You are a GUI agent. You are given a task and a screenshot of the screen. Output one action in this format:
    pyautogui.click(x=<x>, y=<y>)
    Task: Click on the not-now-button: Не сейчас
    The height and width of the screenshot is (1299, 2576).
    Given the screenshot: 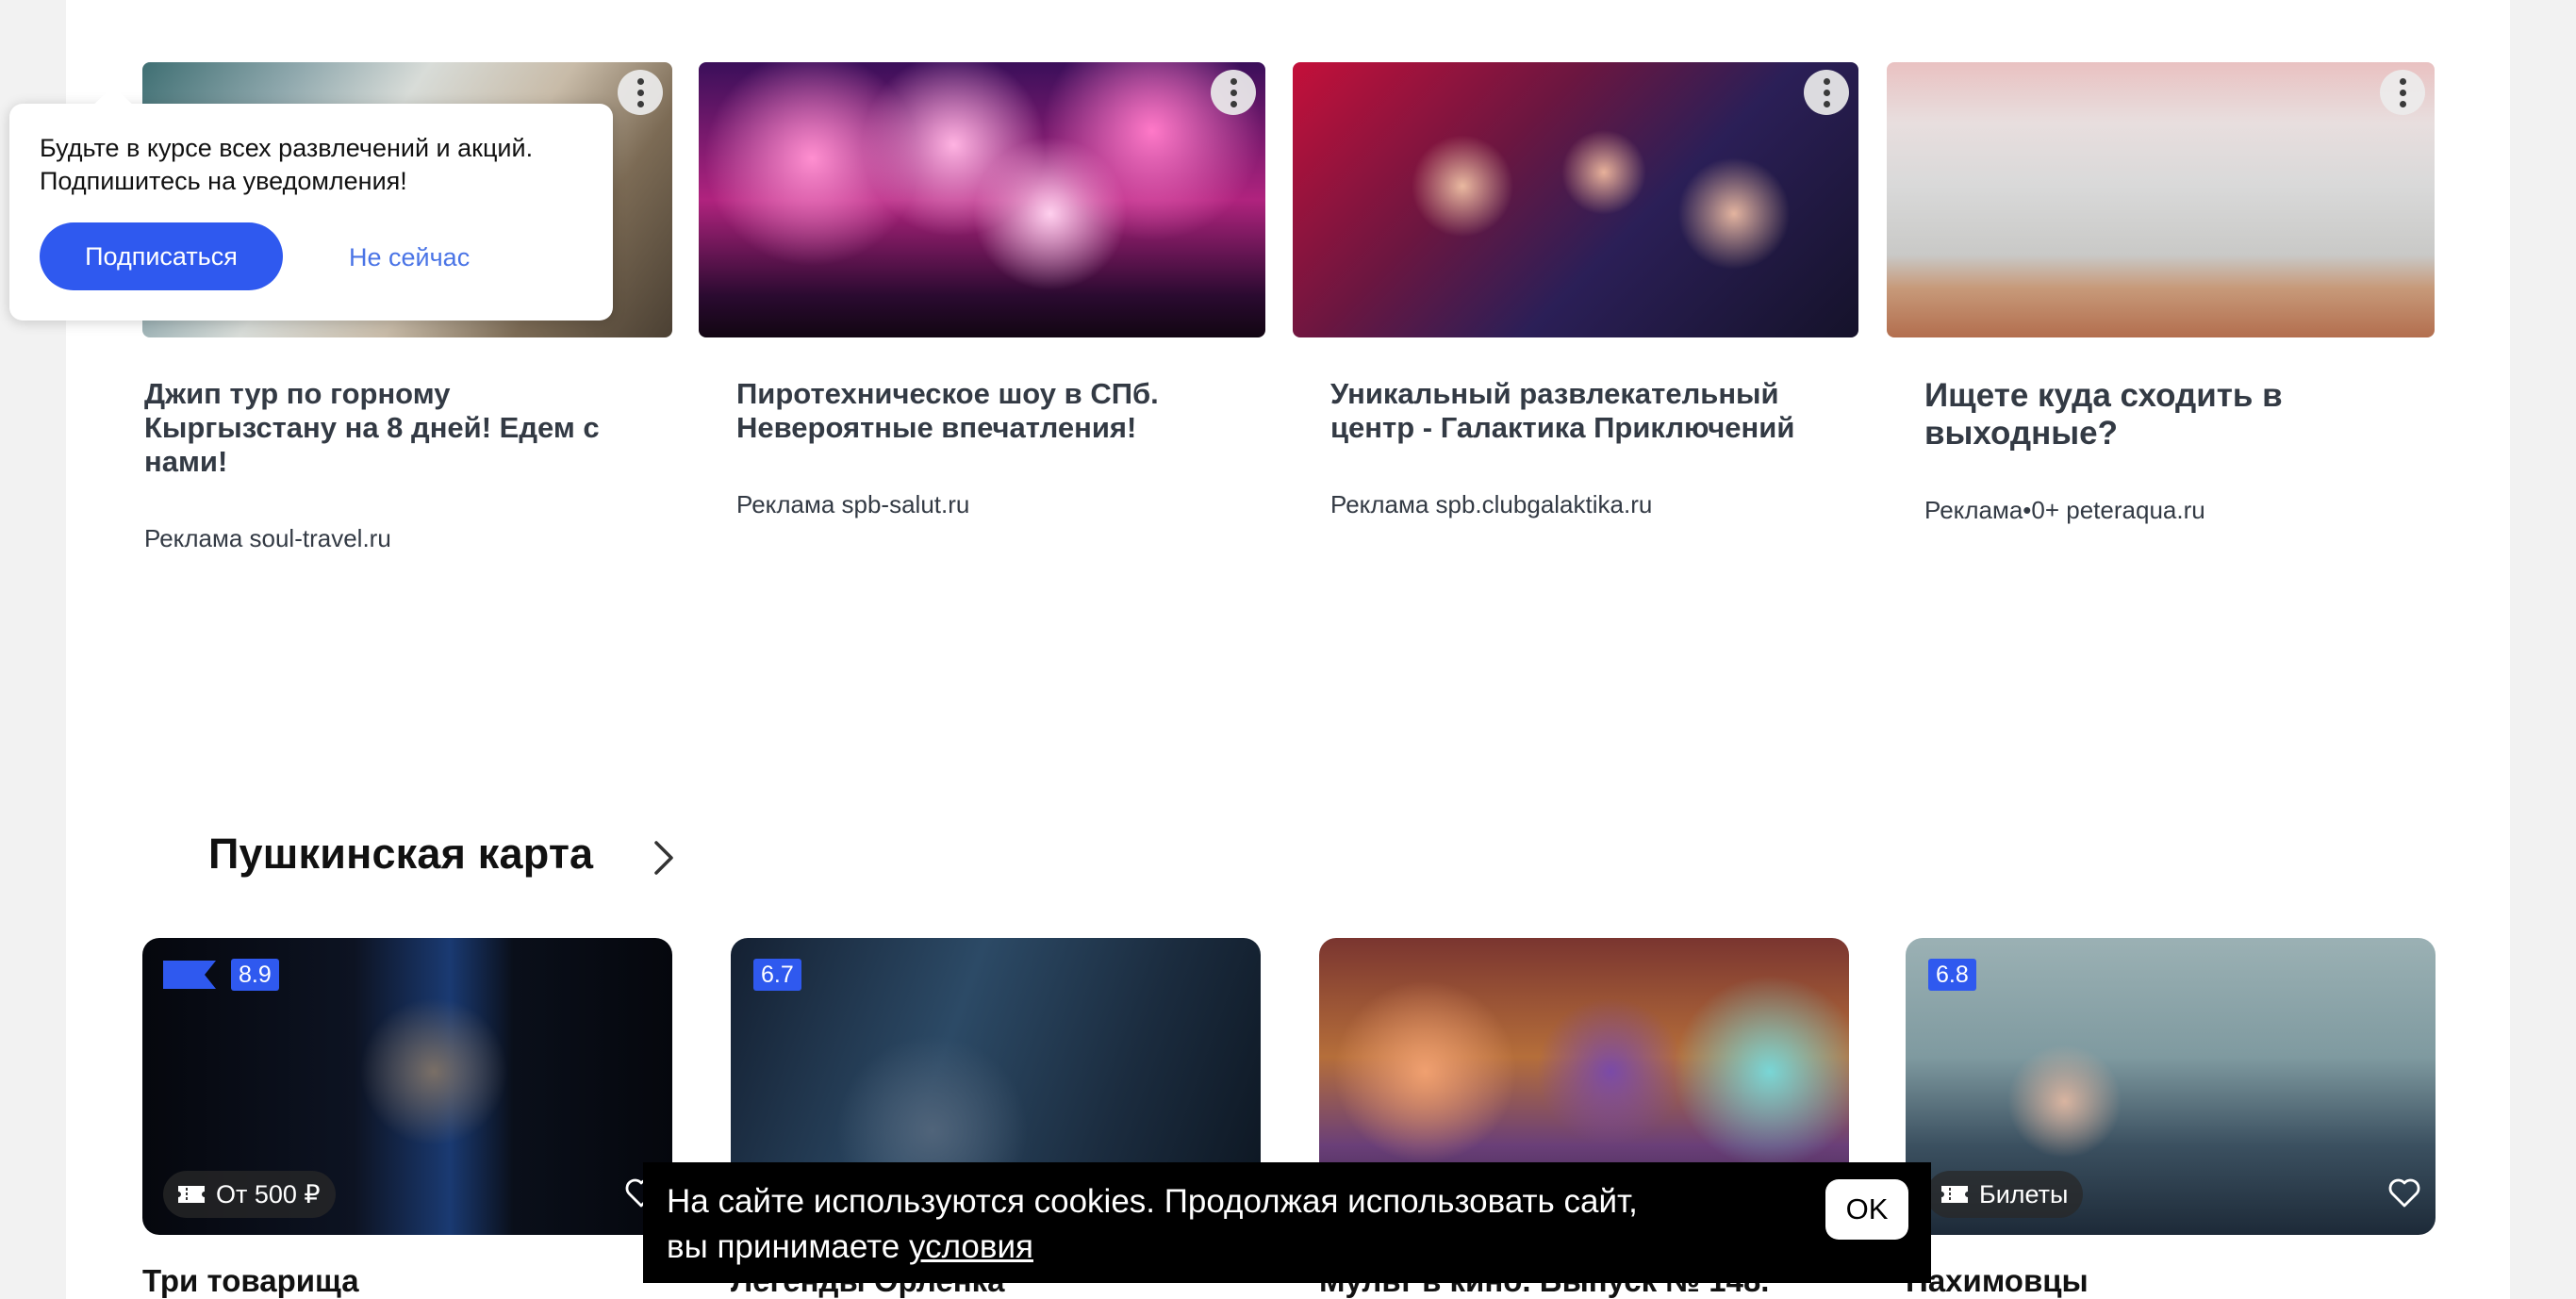 What is the action you would take?
    pyautogui.click(x=409, y=257)
    